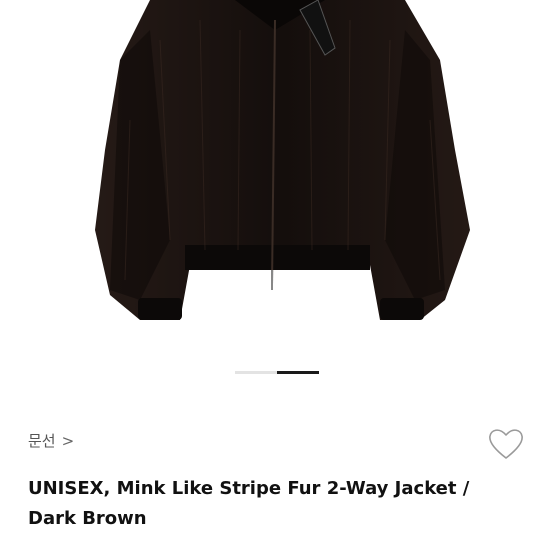 The width and height of the screenshot is (553, 553). I want to click on hem-rib, so click(277, 257).